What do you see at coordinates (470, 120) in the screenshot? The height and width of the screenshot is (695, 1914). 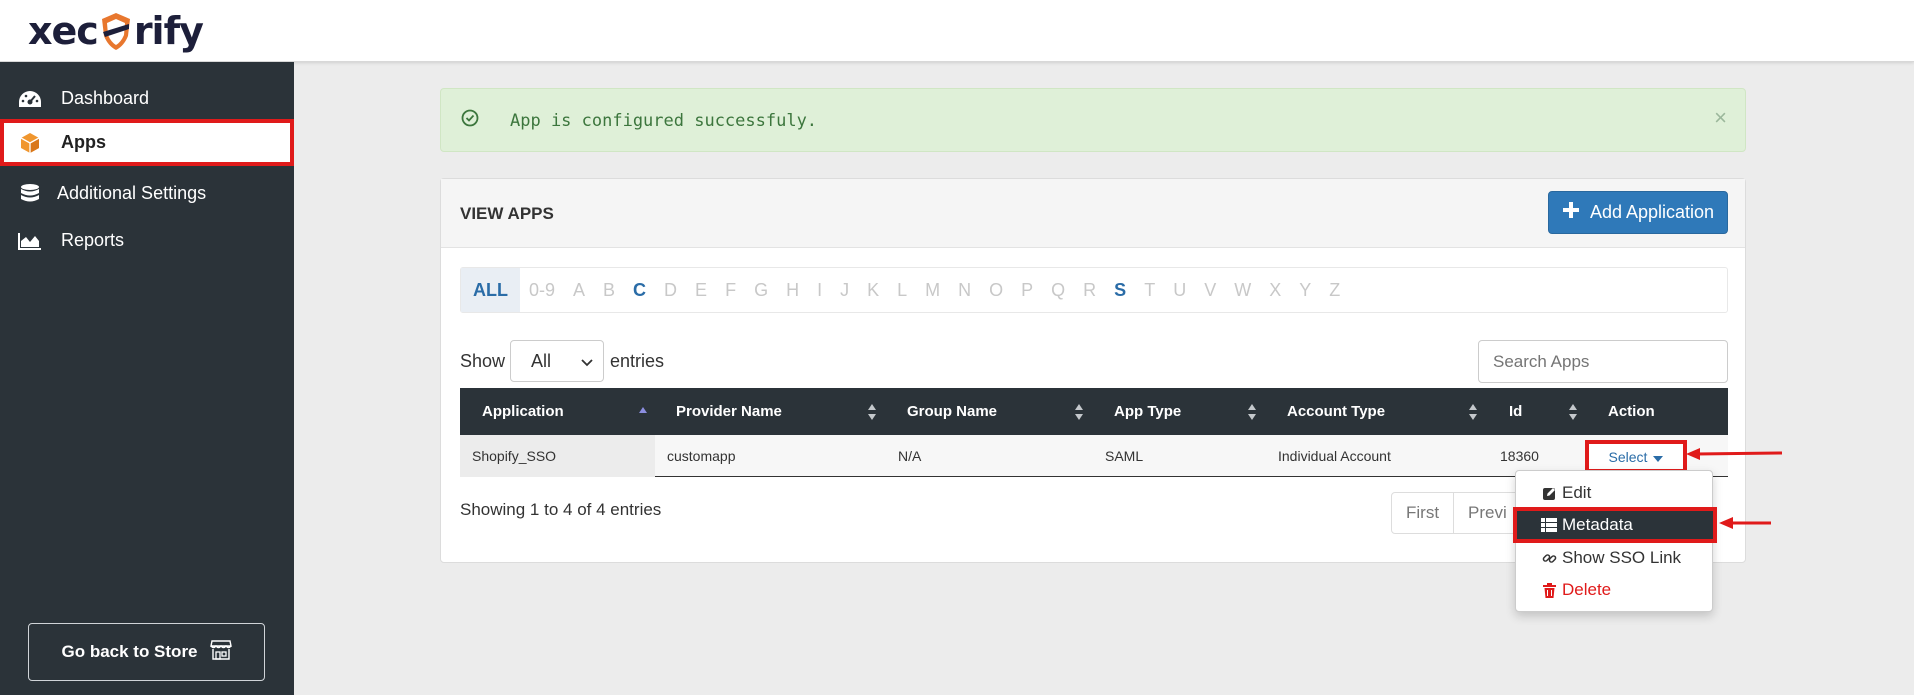 I see `check-circle-icon` at bounding box center [470, 120].